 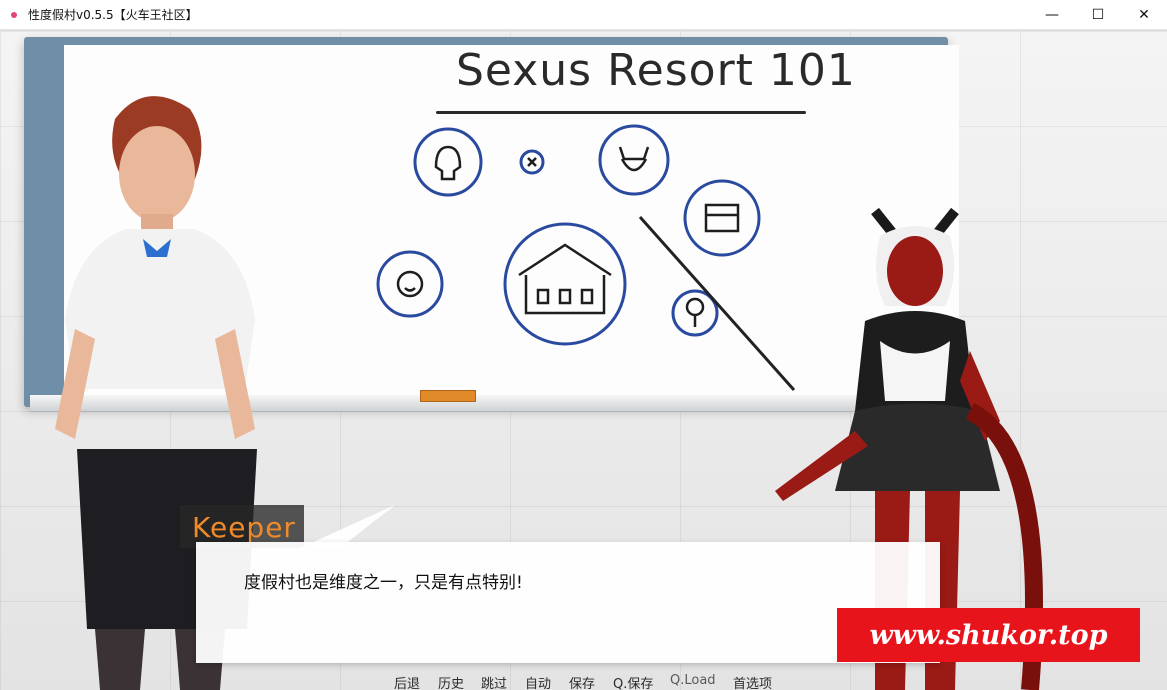 I want to click on smiley-icon, so click(x=410, y=284).